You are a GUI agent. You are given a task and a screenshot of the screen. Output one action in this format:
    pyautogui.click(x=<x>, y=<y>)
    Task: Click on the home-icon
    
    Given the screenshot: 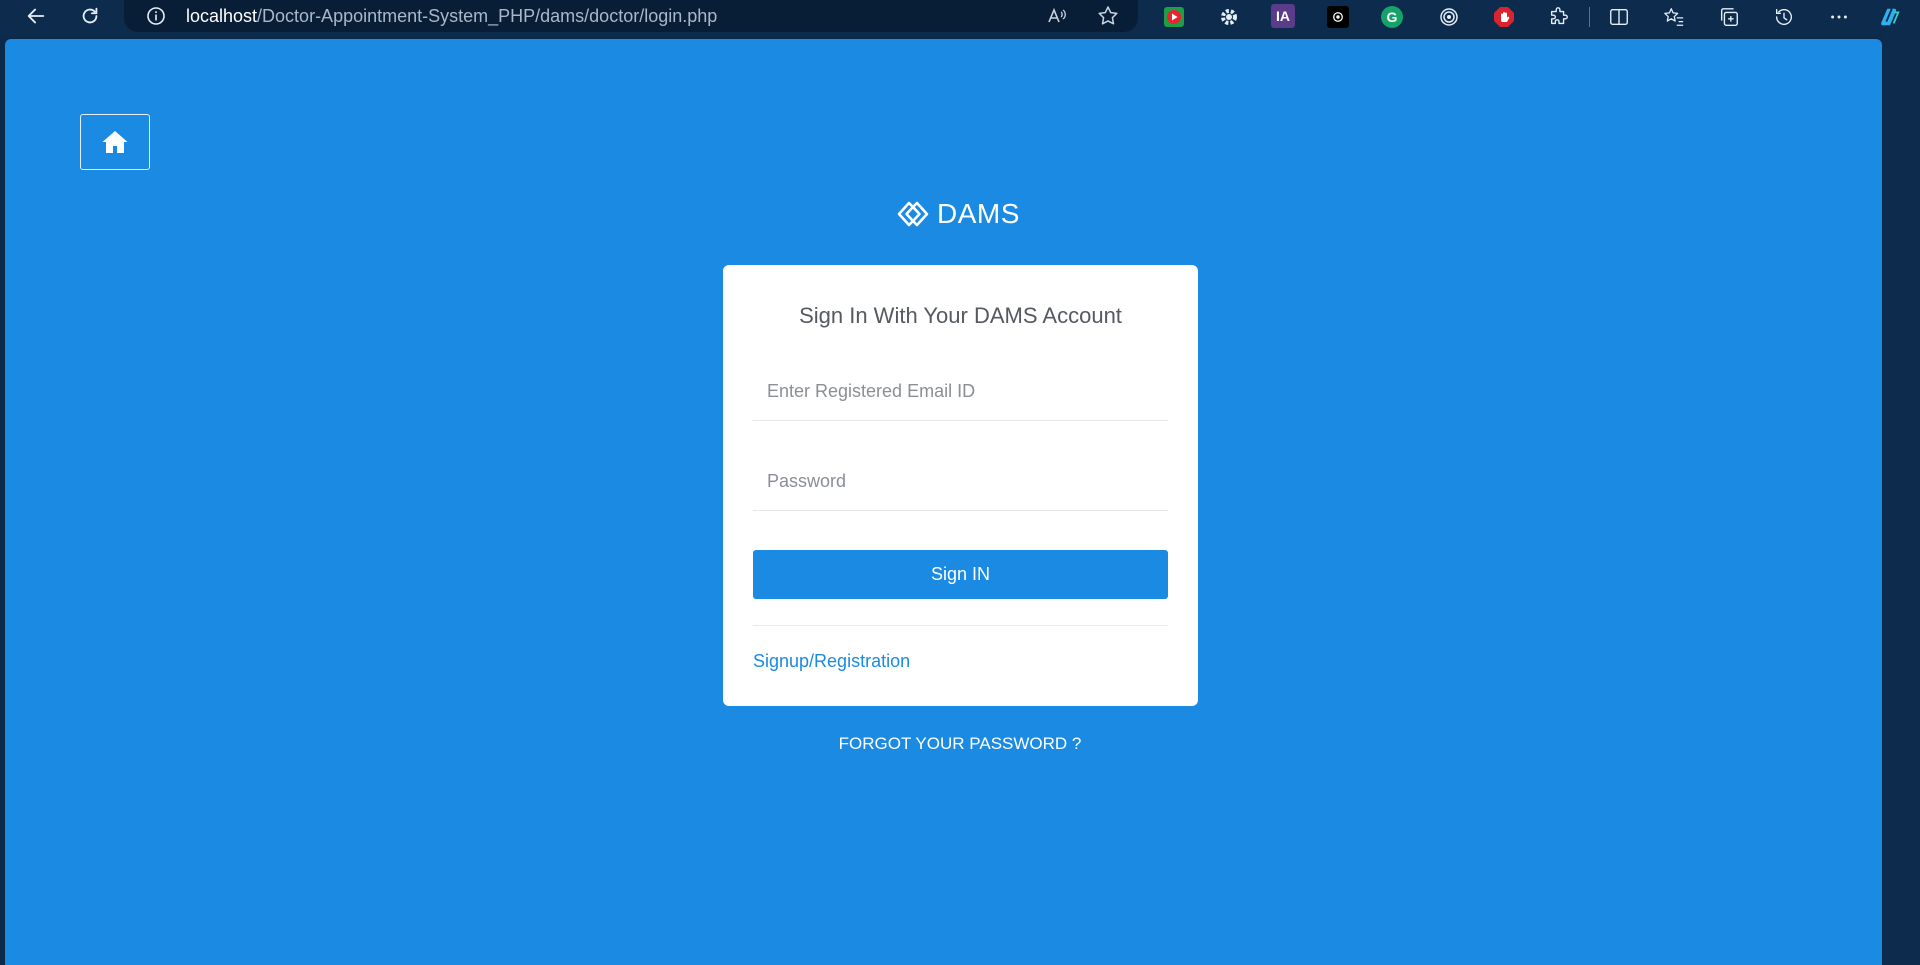 What is the action you would take?
    pyautogui.click(x=115, y=142)
    